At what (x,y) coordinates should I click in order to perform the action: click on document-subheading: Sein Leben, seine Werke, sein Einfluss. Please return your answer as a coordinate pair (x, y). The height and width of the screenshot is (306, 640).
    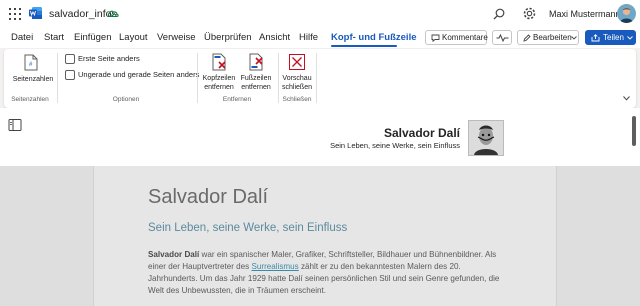
    Looking at the image, I should click on (247, 228).